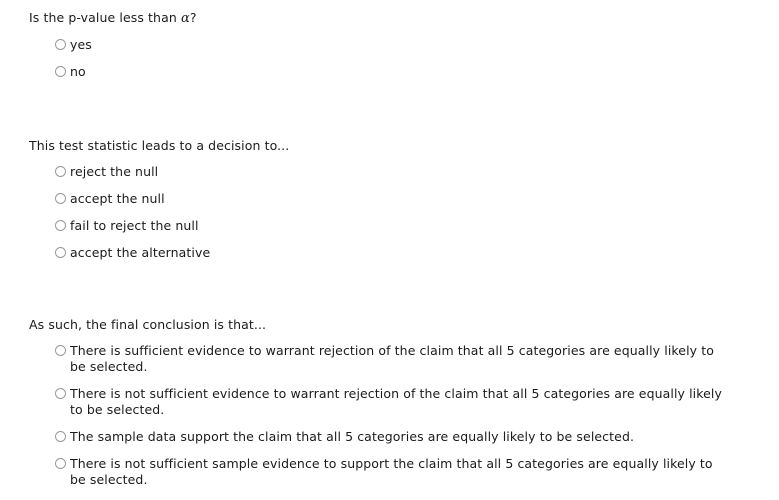  I want to click on option-reject-the-null: reject the null, so click(417, 172).